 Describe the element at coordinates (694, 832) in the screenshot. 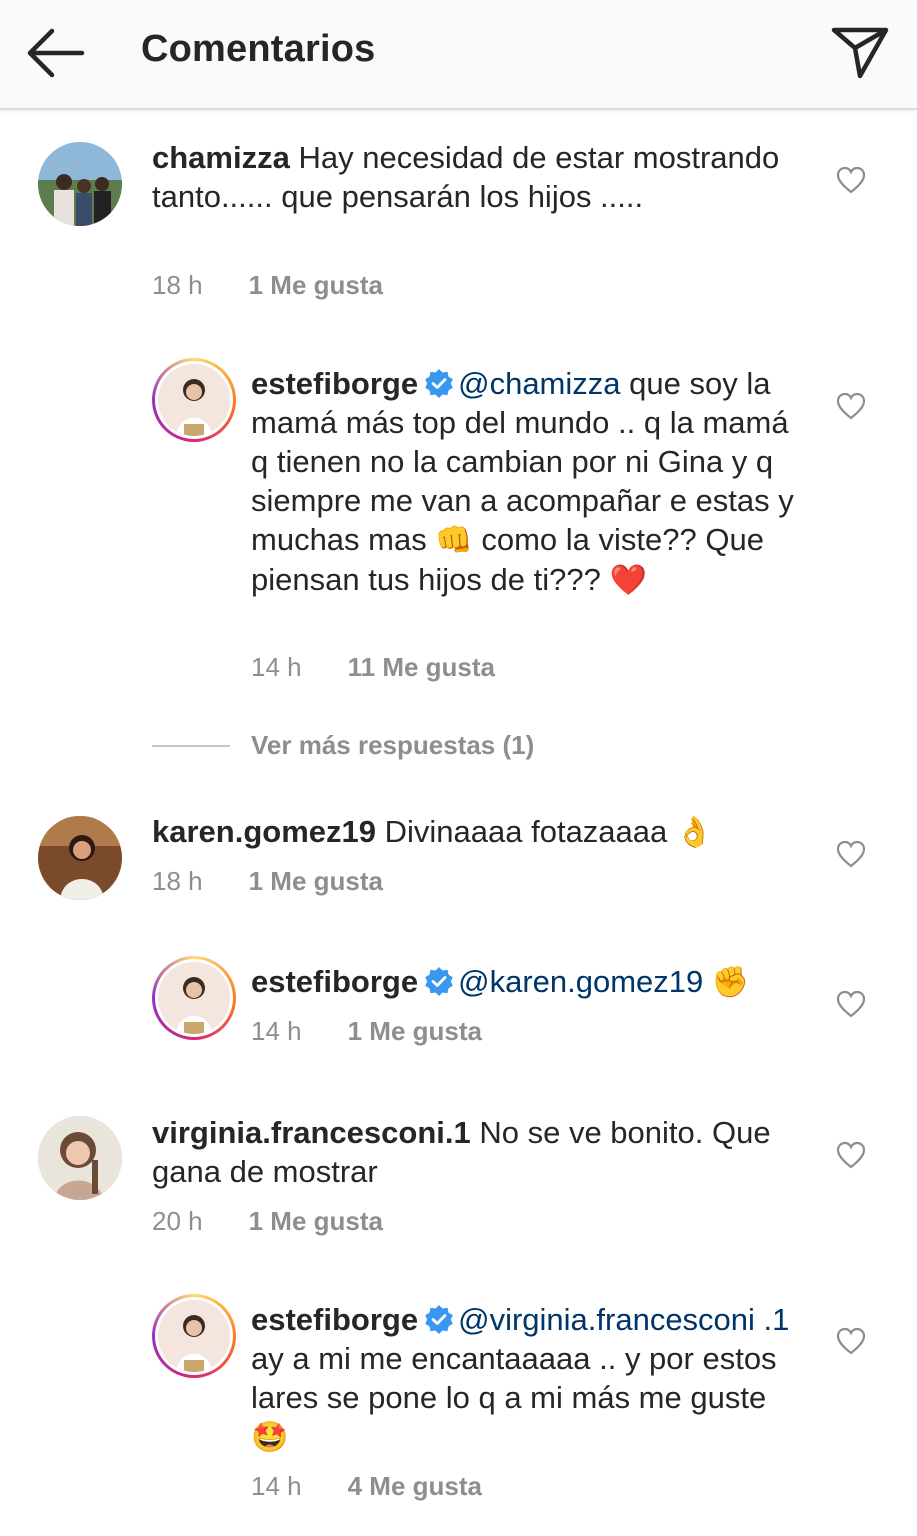

I see `ok-hand-emoji: 👌` at that location.